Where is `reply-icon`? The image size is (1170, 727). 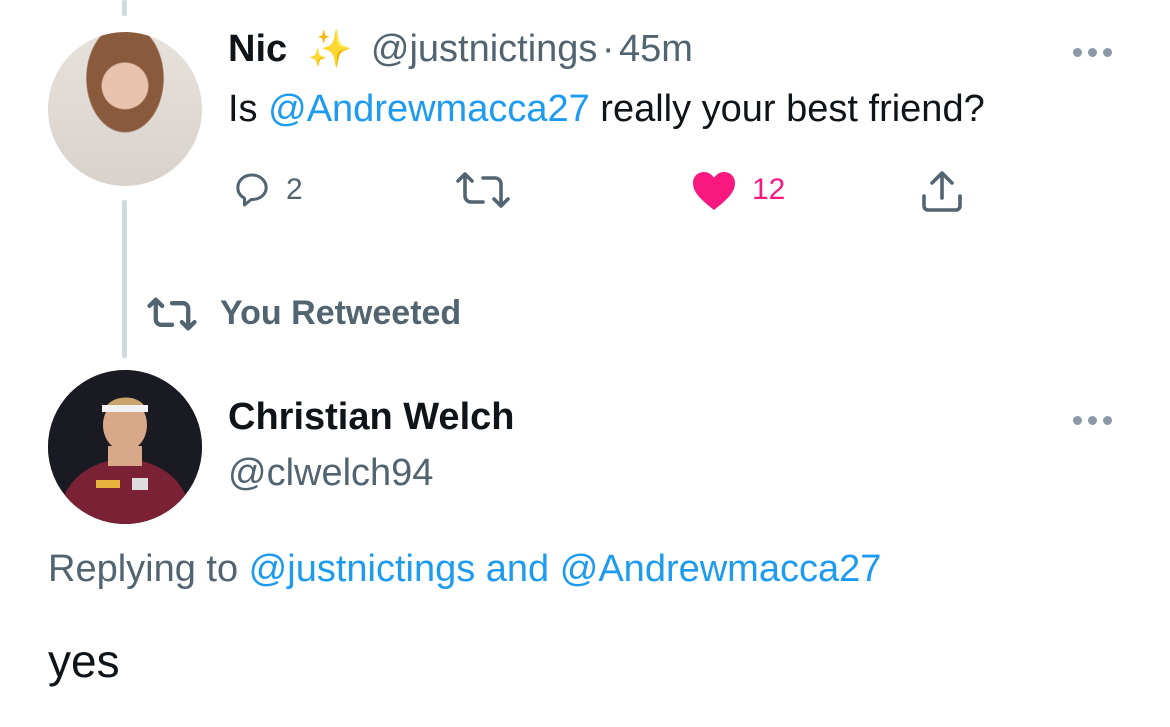
reply-icon is located at coordinates (252, 190).